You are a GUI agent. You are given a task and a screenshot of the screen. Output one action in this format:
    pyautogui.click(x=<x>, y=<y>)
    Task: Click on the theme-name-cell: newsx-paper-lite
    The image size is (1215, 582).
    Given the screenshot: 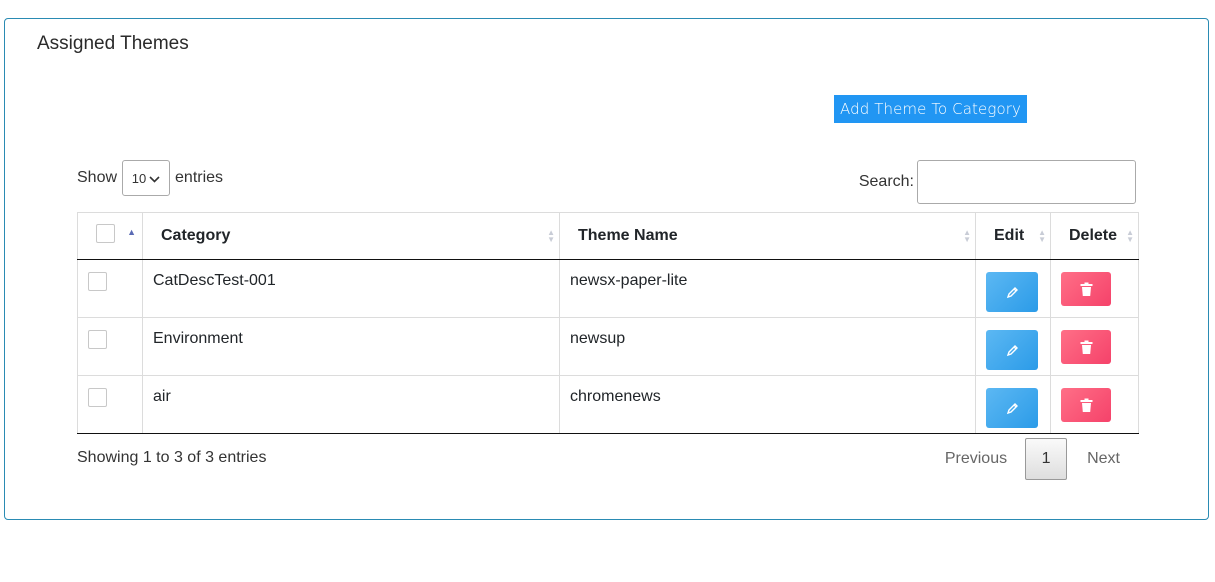 What is the action you would take?
    pyautogui.click(x=767, y=288)
    